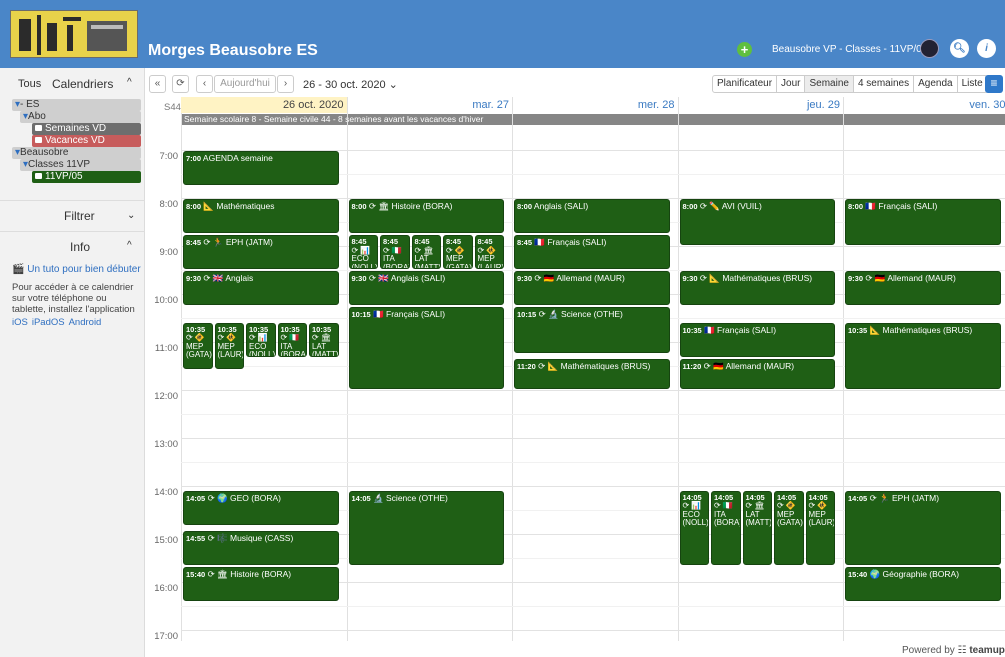  Describe the element at coordinates (48, 322) in the screenshot. I see `ipados-link: iPadOS` at that location.